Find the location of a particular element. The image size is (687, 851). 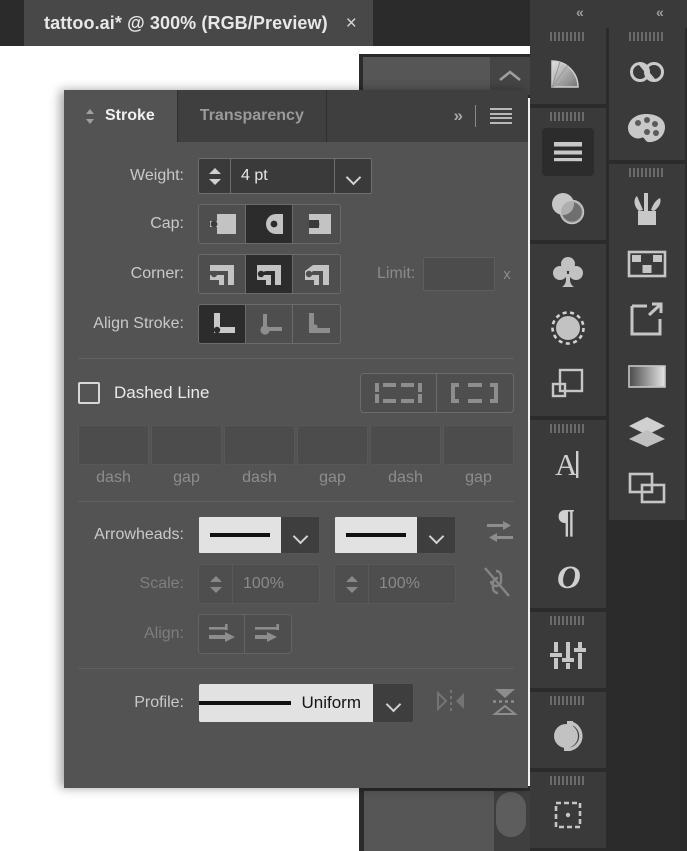

place-arrow-tip-icon is located at coordinates (267, 633).